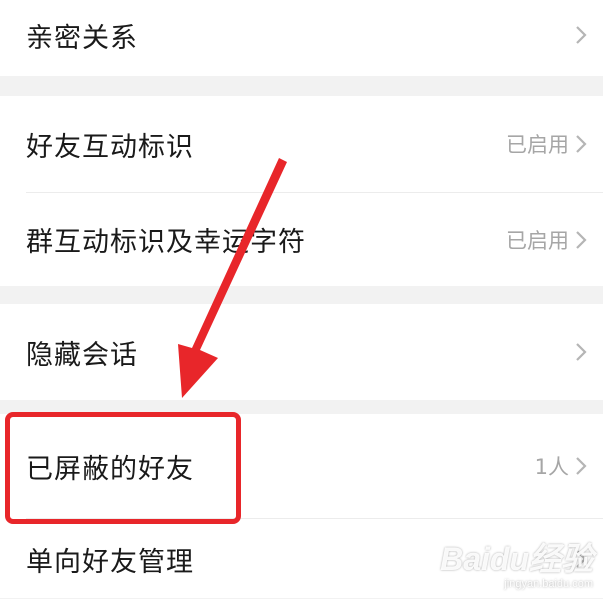  What do you see at coordinates (516, 559) in the screenshot?
I see `watermark-logo: Baidu经验` at bounding box center [516, 559].